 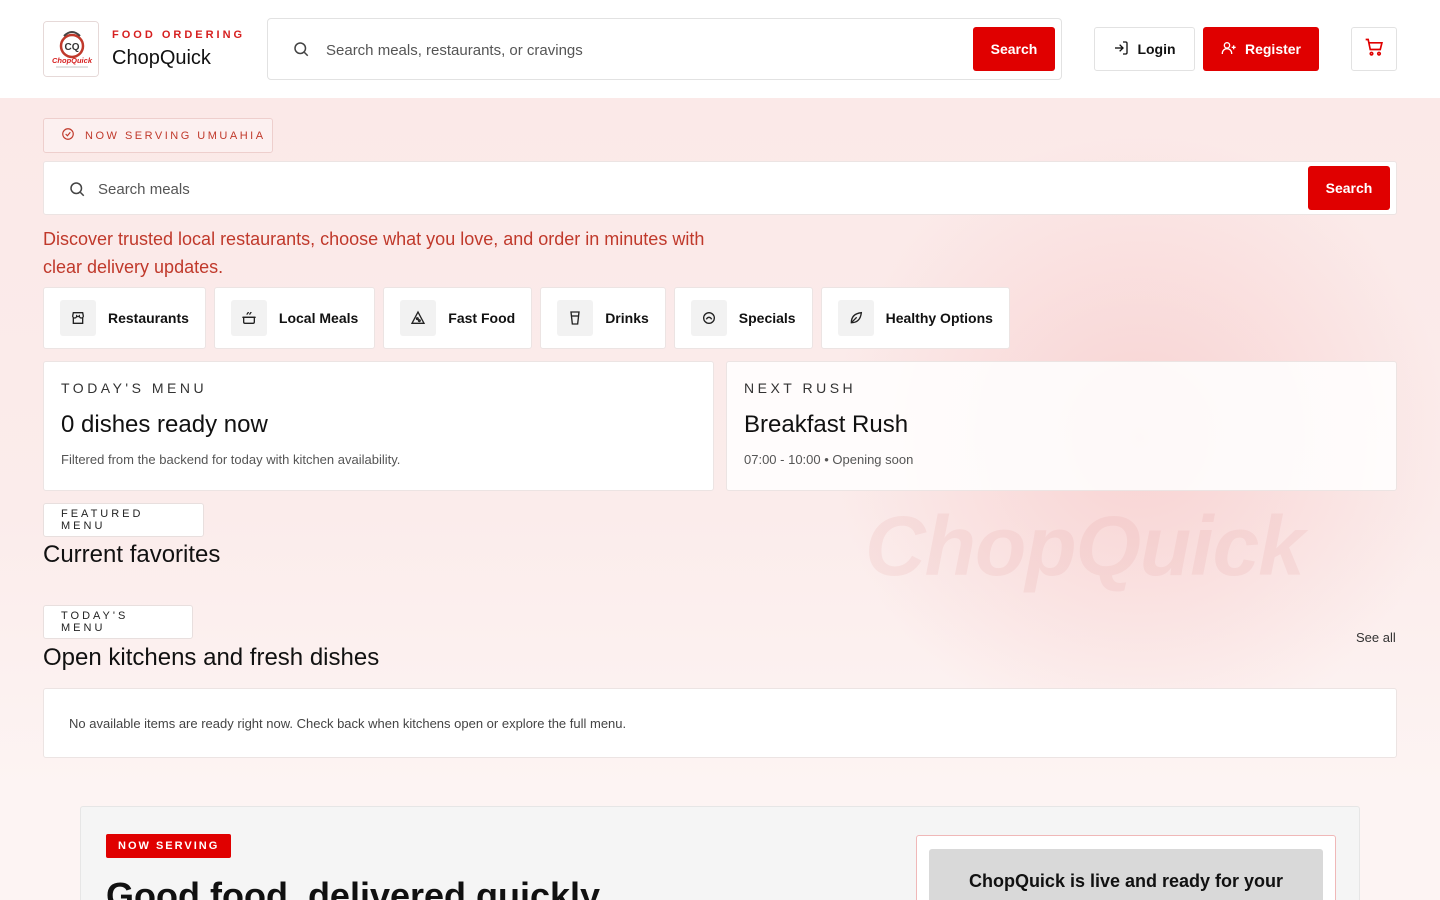 I want to click on category-label: Specials, so click(x=767, y=318).